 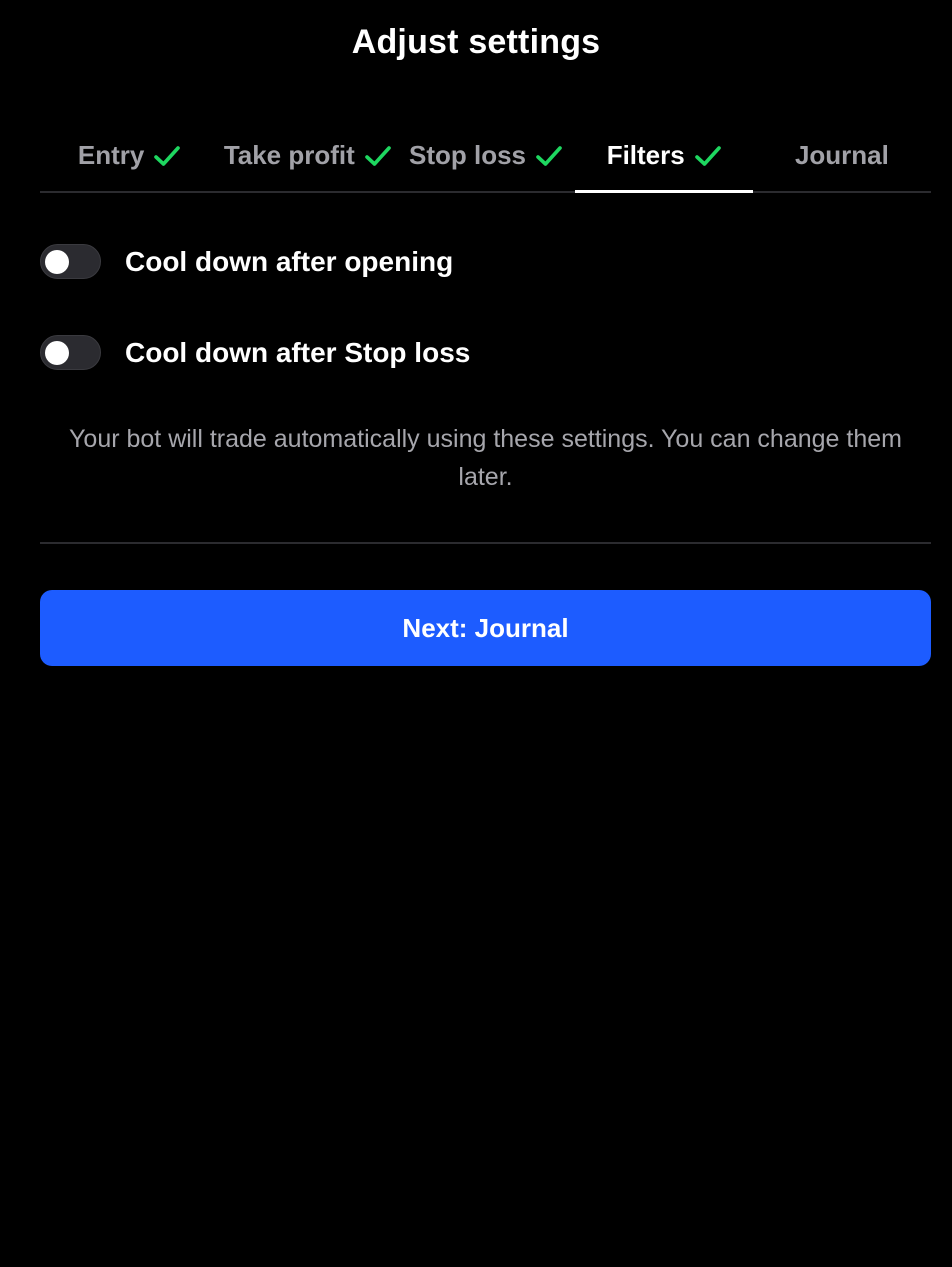 What do you see at coordinates (111, 155) in the screenshot?
I see `tab-label: Entry` at bounding box center [111, 155].